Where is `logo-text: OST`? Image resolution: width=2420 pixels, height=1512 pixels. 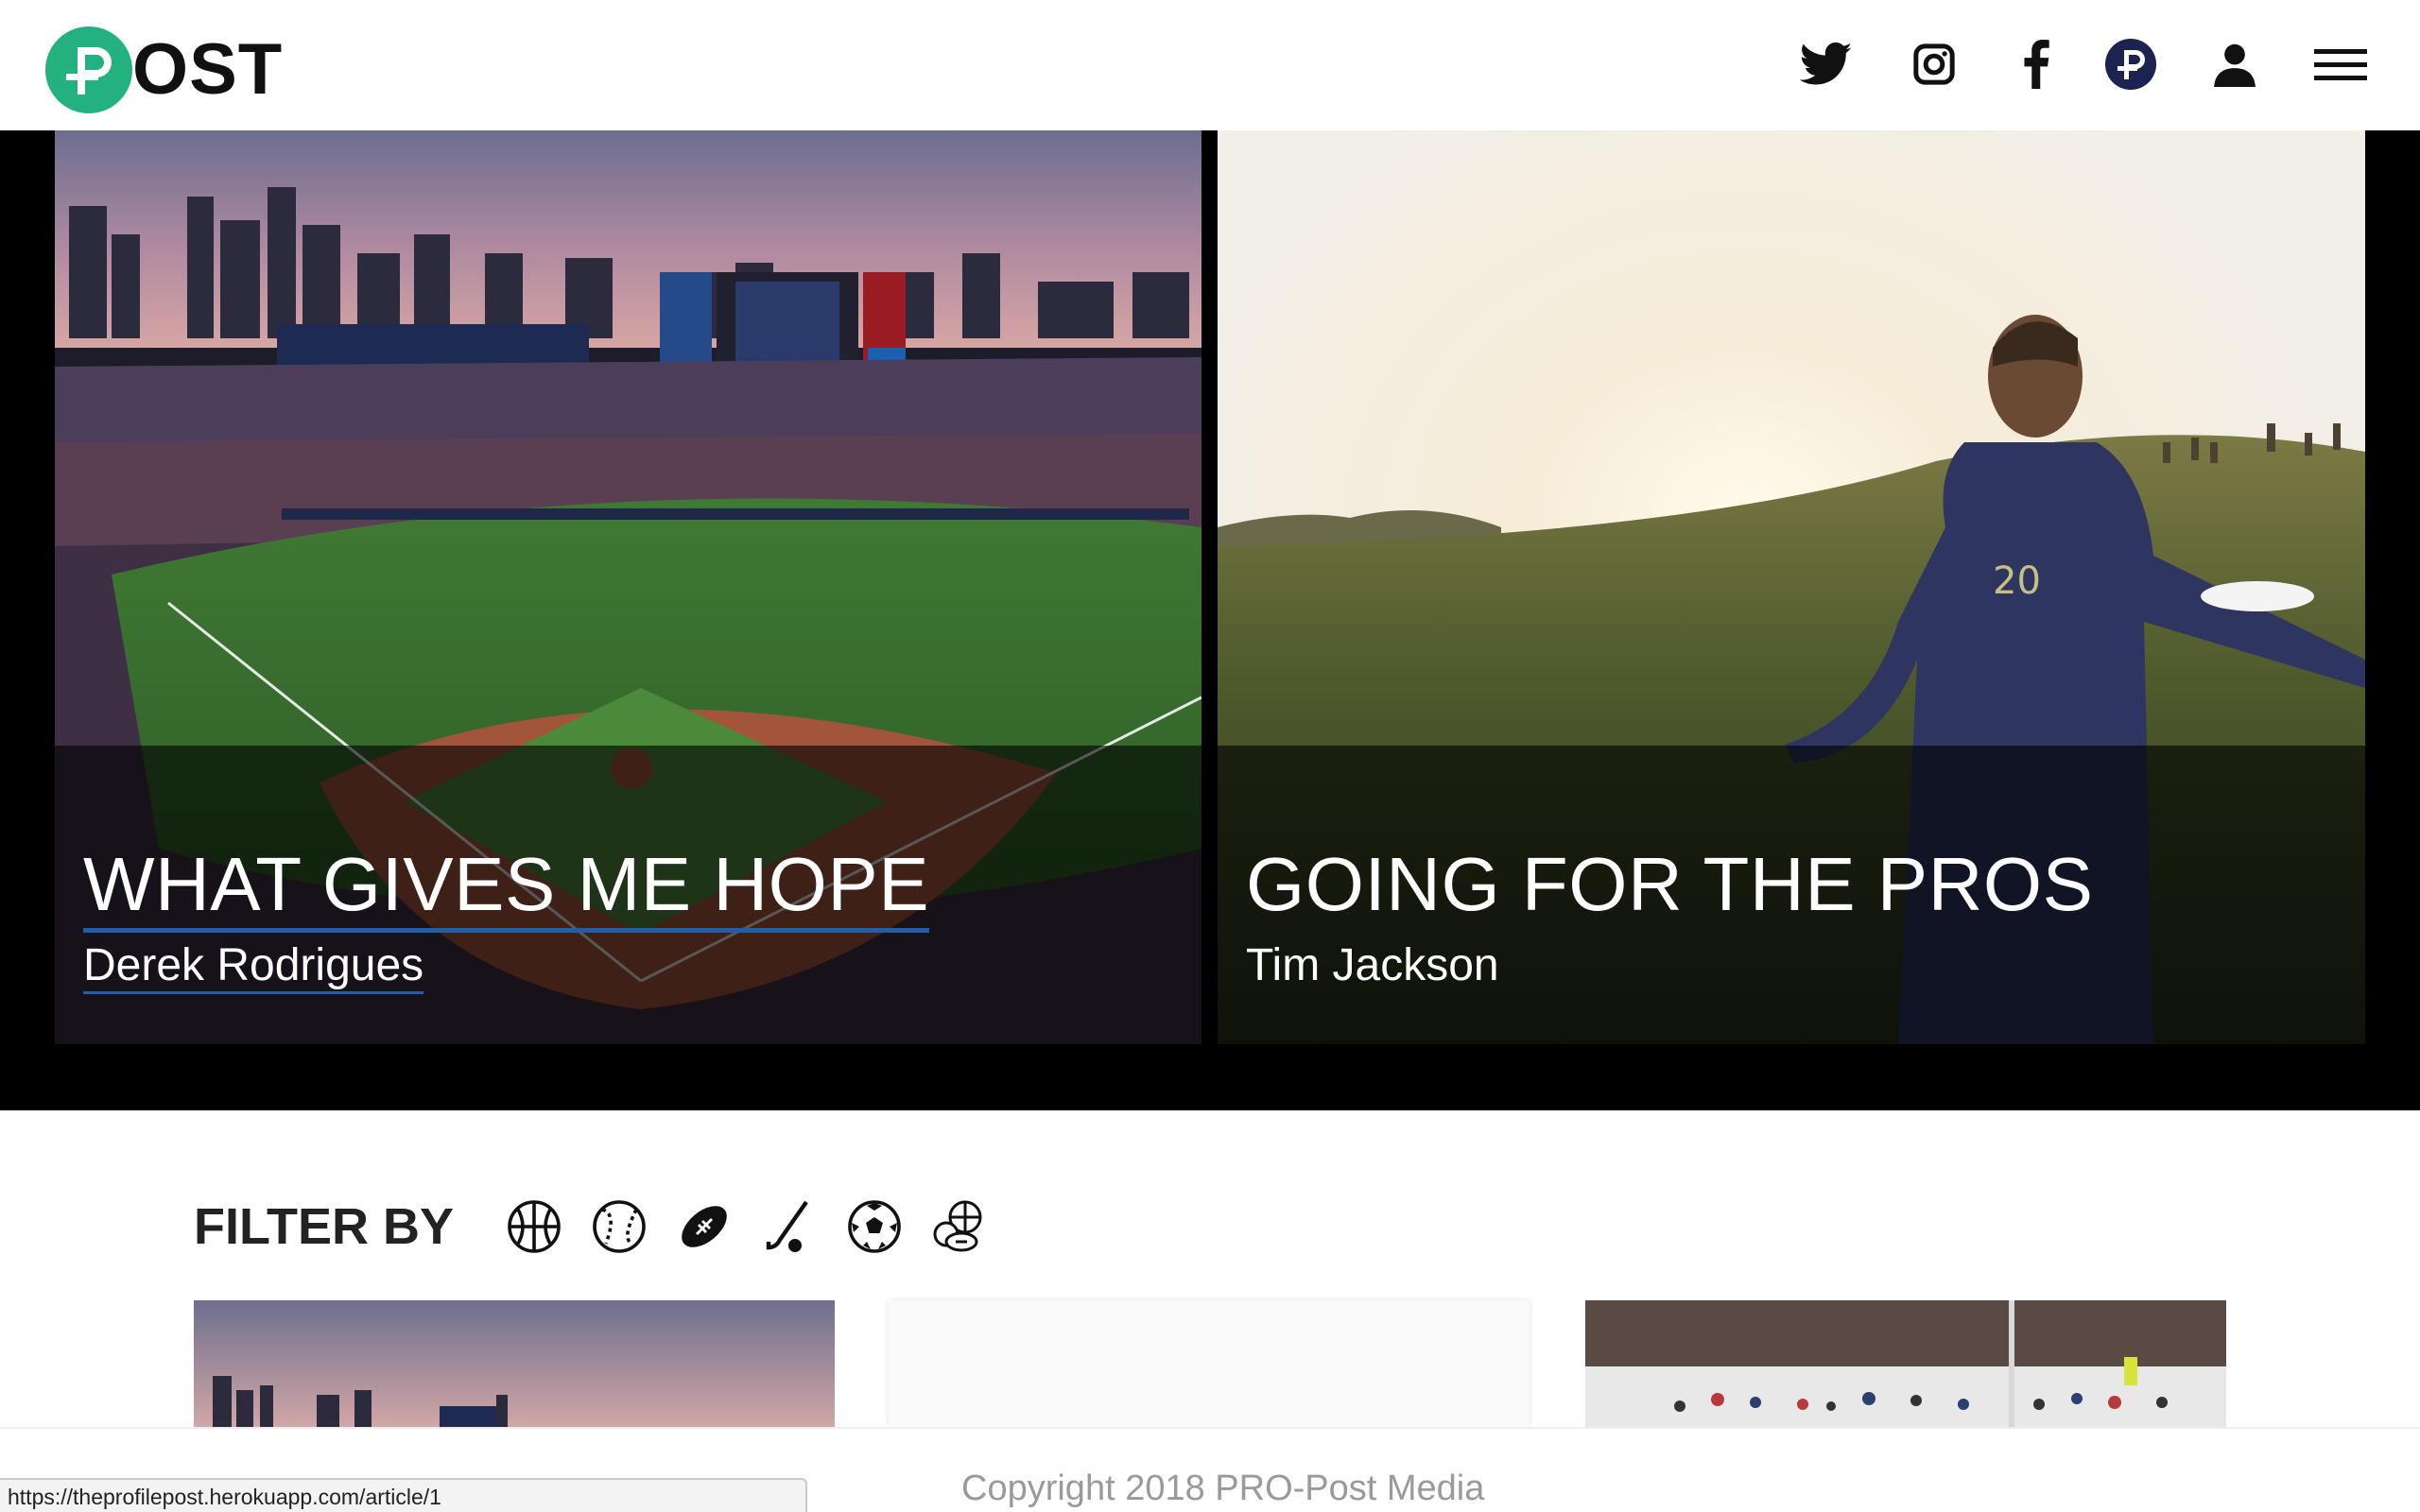 logo-text: OST is located at coordinates (208, 69).